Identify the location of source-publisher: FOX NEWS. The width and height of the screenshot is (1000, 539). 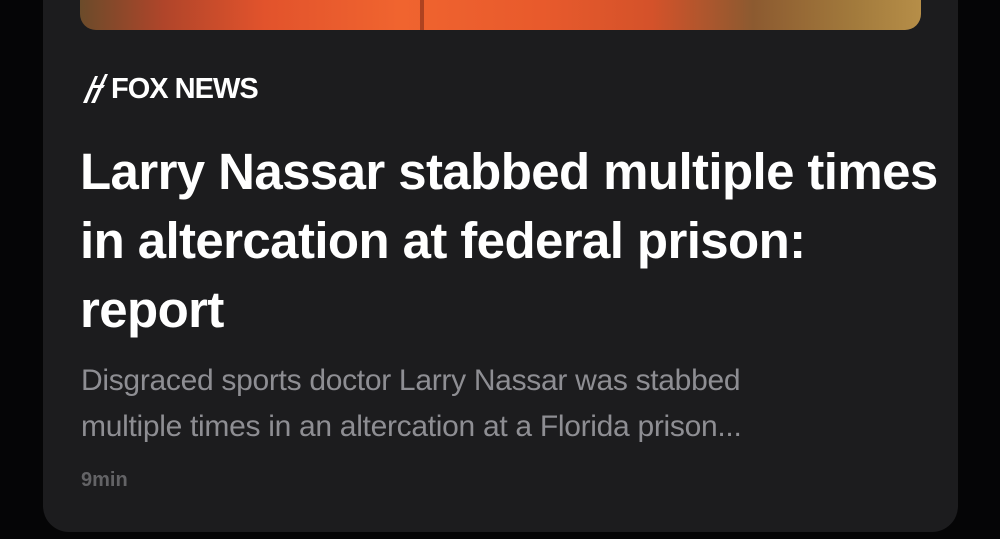
(170, 89).